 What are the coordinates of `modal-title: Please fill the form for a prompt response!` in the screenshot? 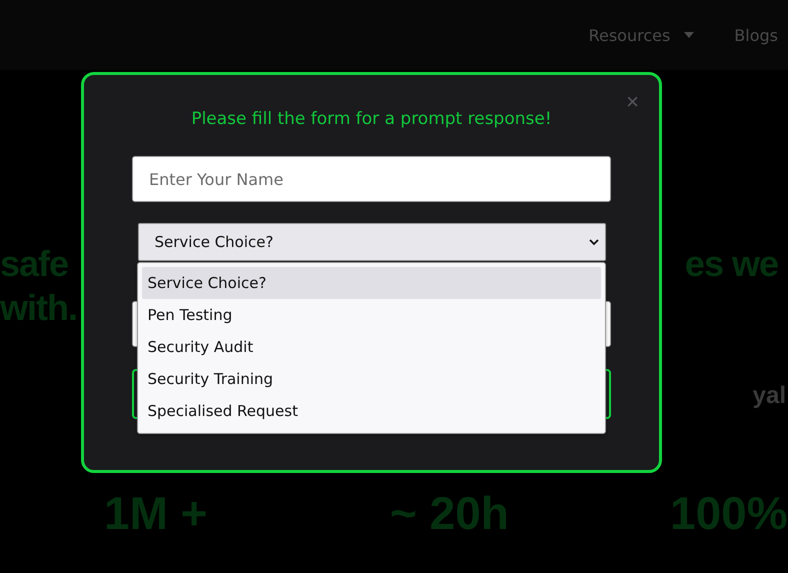 It's located at (371, 119).